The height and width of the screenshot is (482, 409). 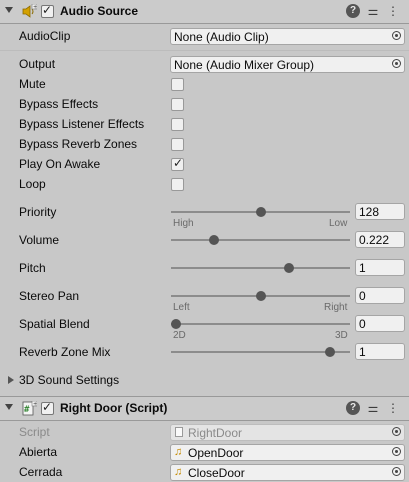 I want to click on bypass-effects-label: Bypass Effects, so click(x=59, y=104).